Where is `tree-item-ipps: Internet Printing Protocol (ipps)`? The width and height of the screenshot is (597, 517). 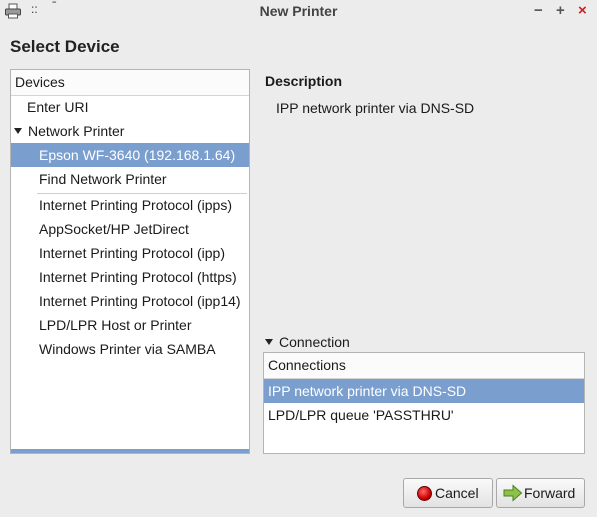 tree-item-ipps: Internet Printing Protocol (ipps) is located at coordinates (135, 205).